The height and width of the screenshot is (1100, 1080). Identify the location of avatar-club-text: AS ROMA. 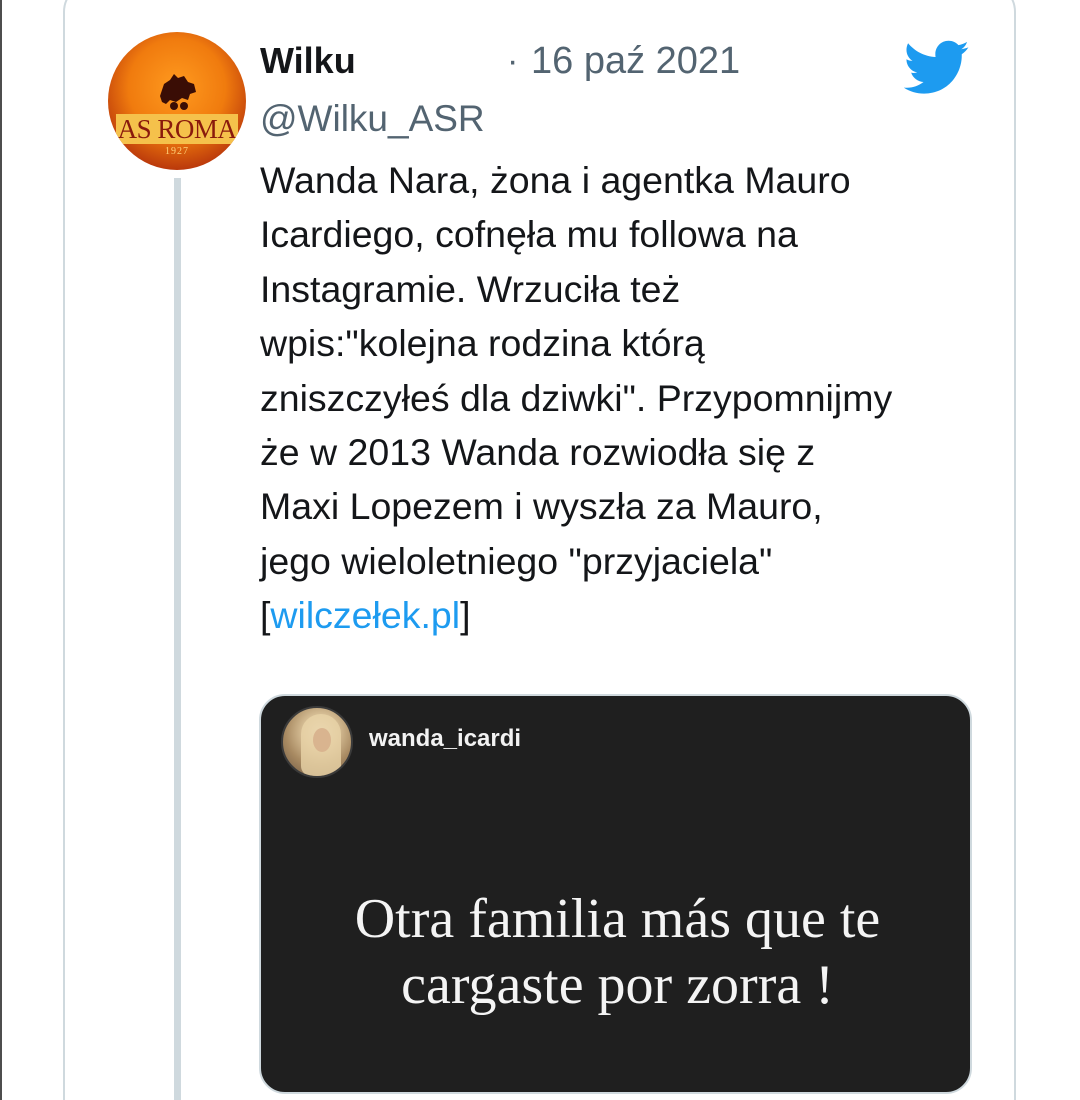
(177, 129).